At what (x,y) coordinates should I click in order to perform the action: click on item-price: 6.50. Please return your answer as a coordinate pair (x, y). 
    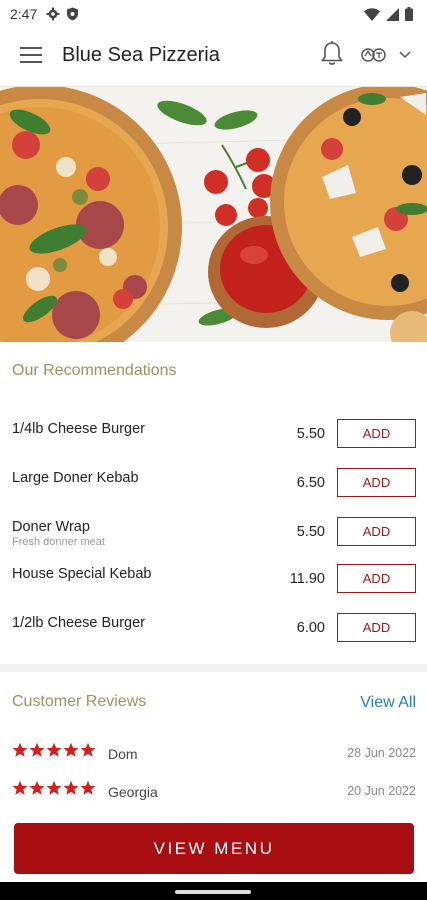
    Looking at the image, I should click on (310, 483).